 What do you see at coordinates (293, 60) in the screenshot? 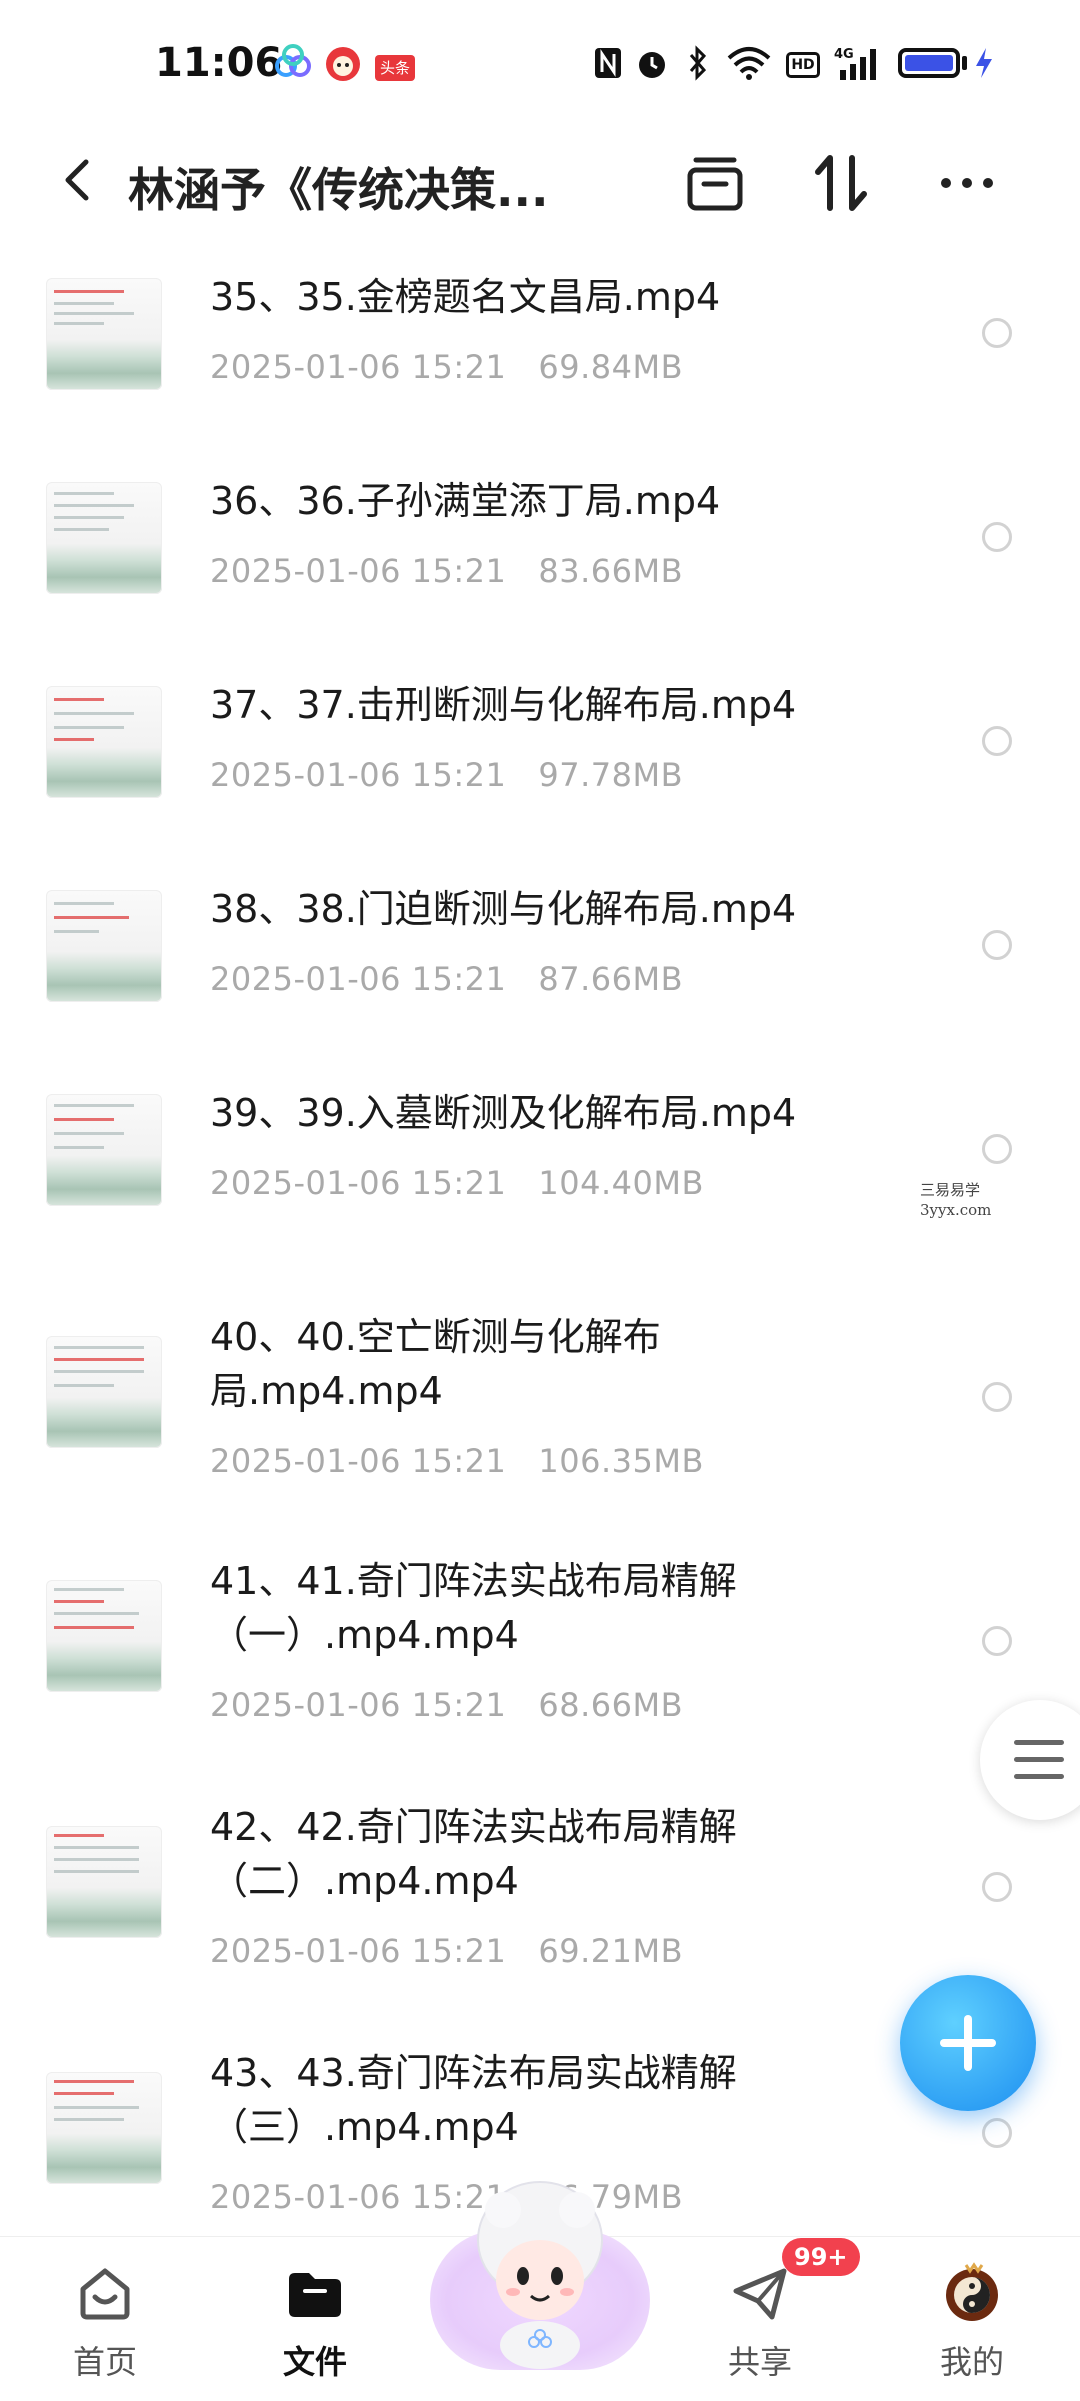
I see `cloud-app-icon` at bounding box center [293, 60].